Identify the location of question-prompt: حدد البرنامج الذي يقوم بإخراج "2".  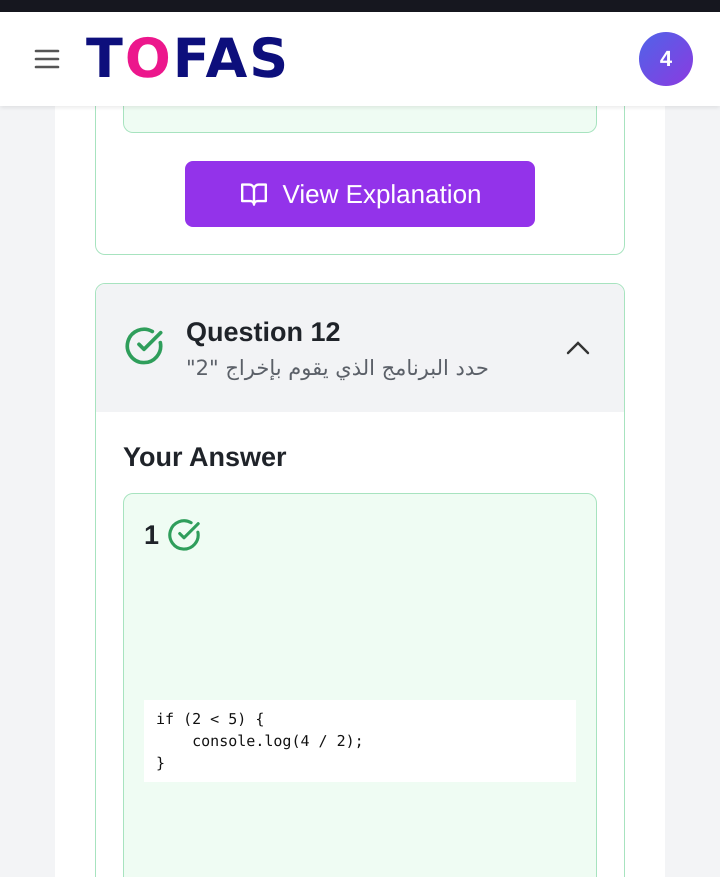
(337, 368).